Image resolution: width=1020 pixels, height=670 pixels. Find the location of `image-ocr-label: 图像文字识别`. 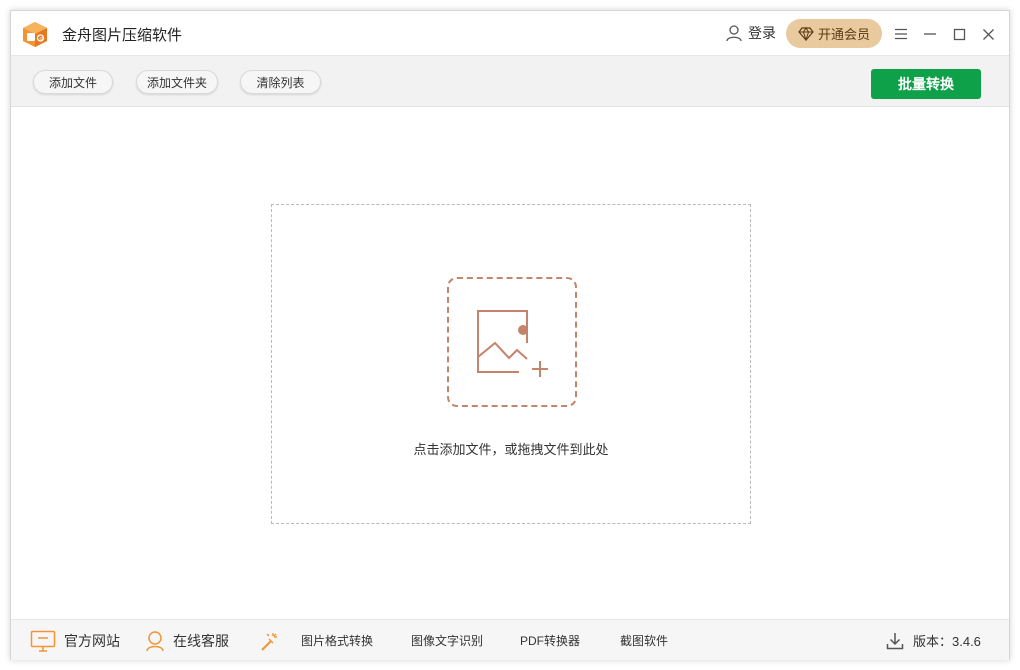

image-ocr-label: 图像文字识别 is located at coordinates (447, 641).